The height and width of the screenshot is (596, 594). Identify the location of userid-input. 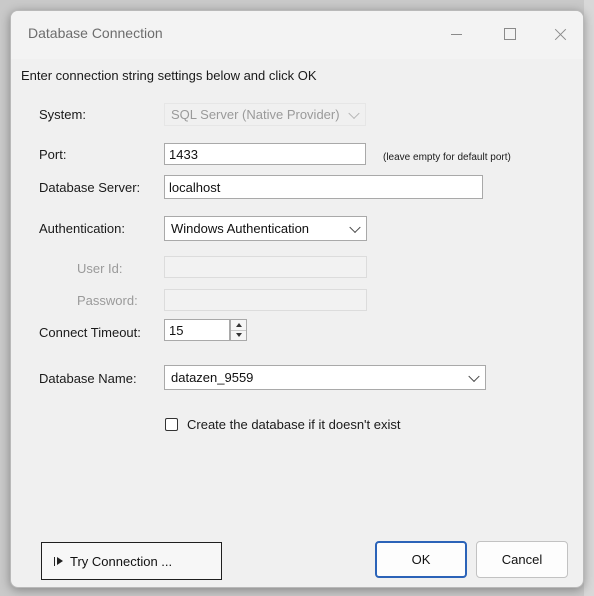
(265, 267).